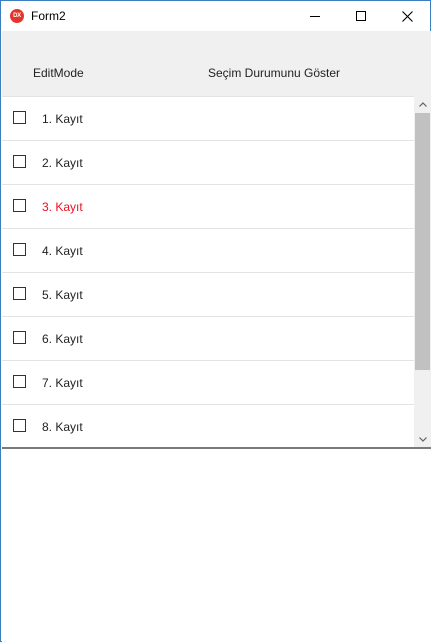  I want to click on list-item: 2. Kayıt, so click(208, 163).